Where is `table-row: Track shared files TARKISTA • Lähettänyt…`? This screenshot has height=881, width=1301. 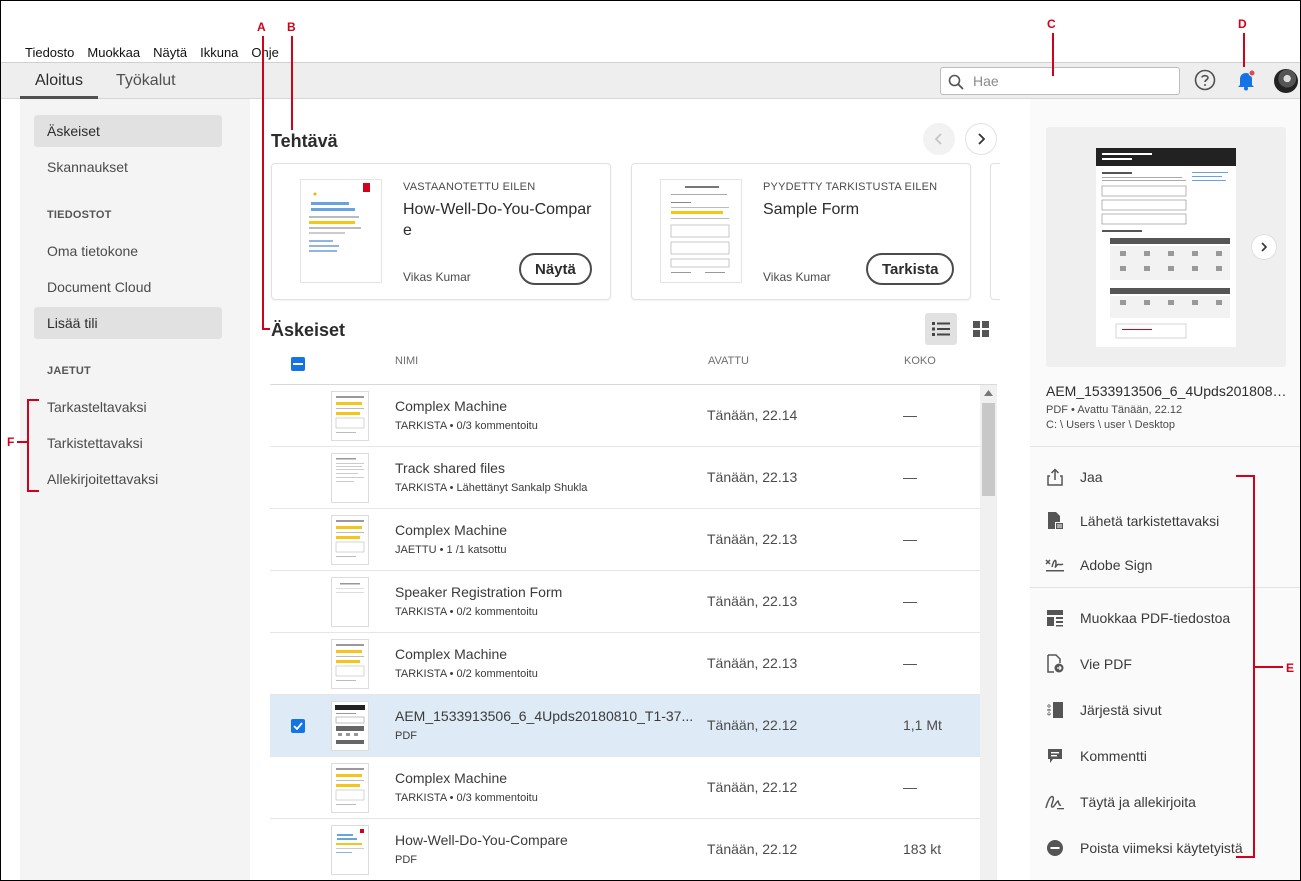 table-row: Track shared files TARKISTA • Lähettänyt… is located at coordinates (625, 478).